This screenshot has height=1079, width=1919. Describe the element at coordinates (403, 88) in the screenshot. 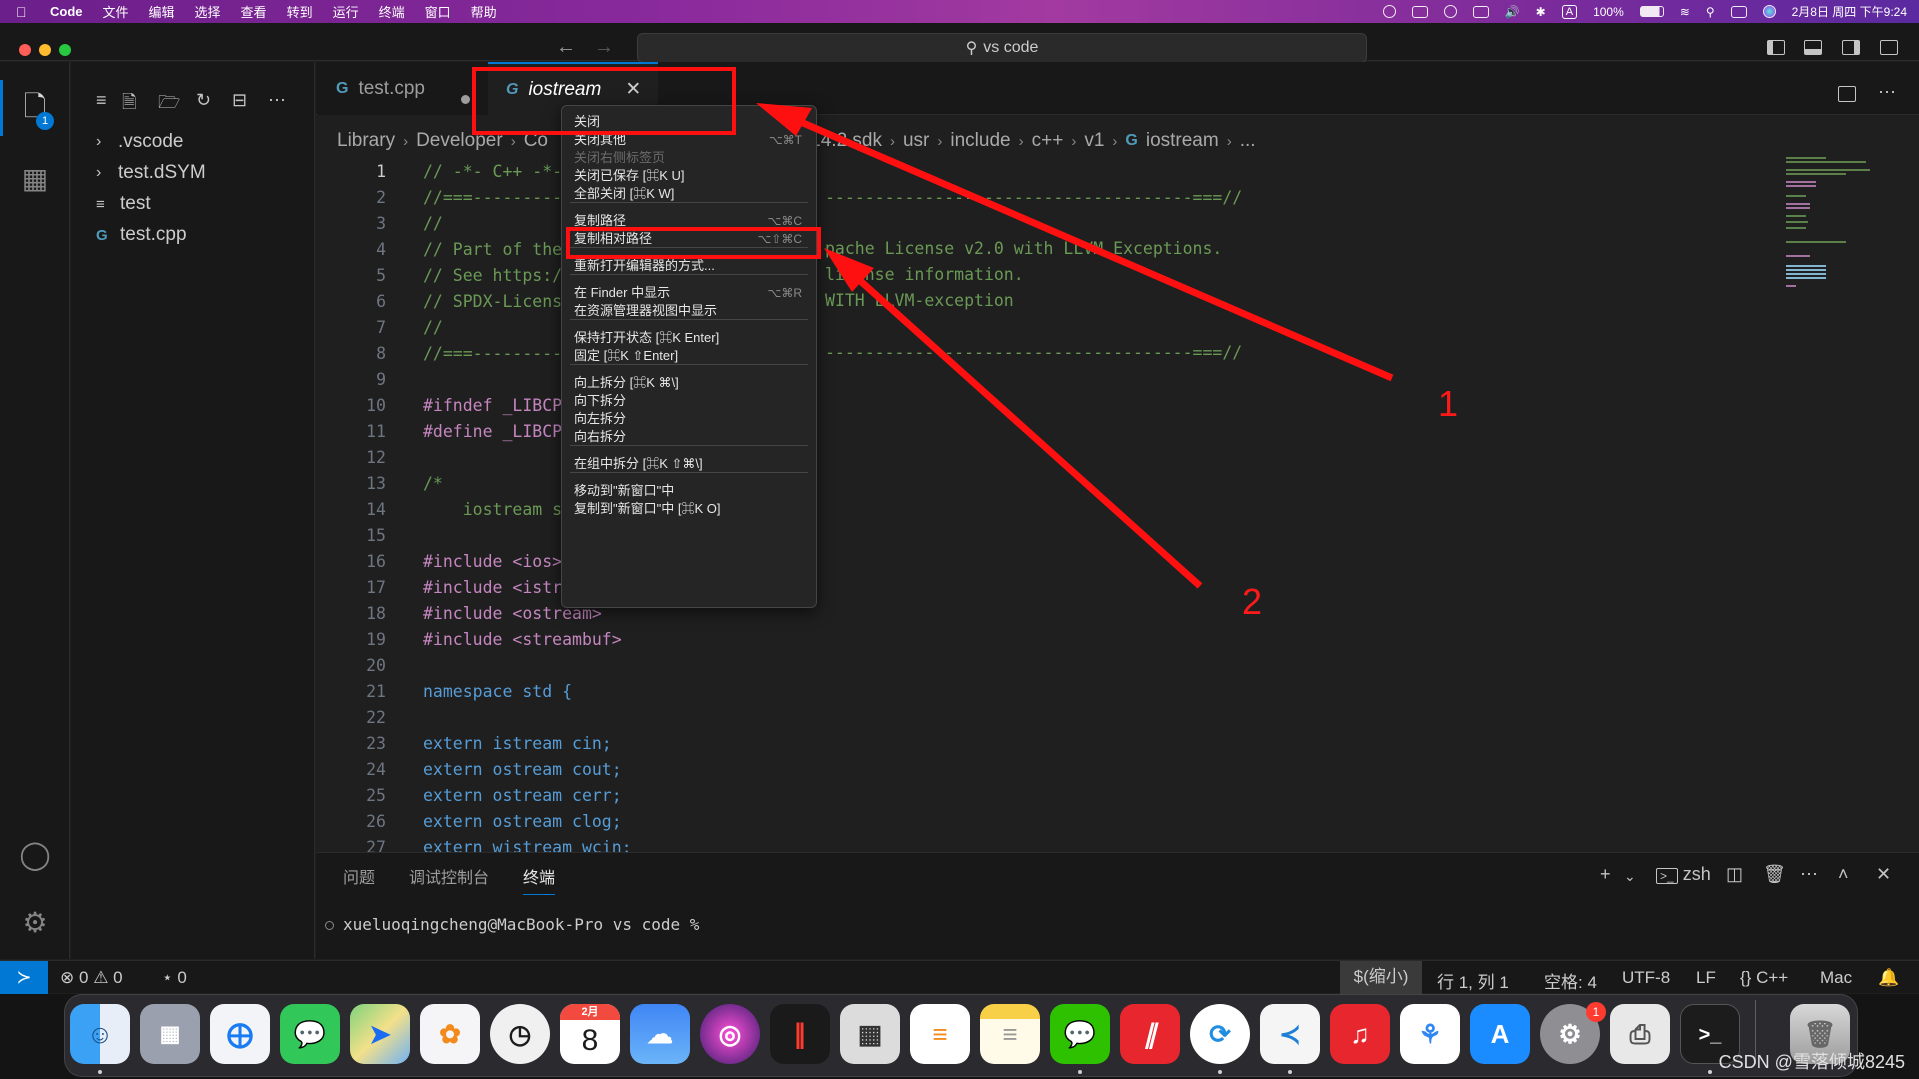

I see `tab-test-cpp: G test.cpp` at that location.